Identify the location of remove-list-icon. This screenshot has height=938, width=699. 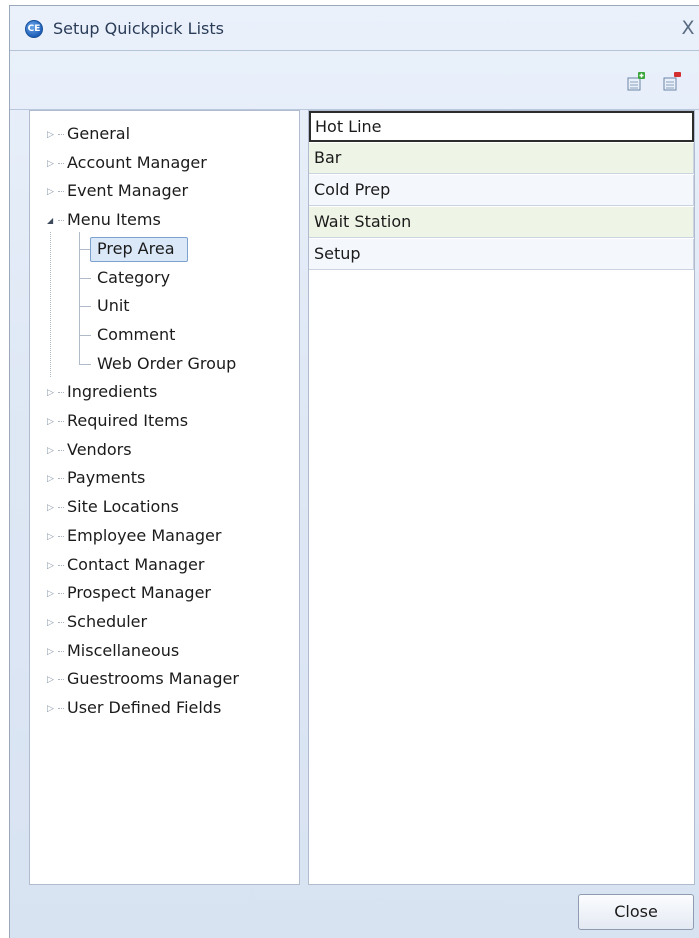
(672, 82).